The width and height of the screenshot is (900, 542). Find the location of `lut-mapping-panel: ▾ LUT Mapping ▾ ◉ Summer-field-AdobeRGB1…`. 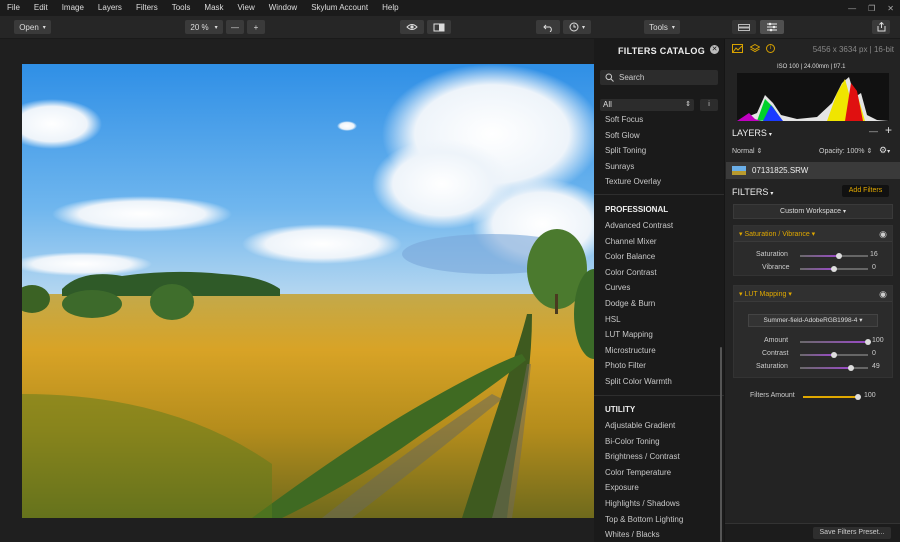

lut-mapping-panel: ▾ LUT Mapping ▾ ◉ Summer-field-AdobeRGB1… is located at coordinates (813, 331).